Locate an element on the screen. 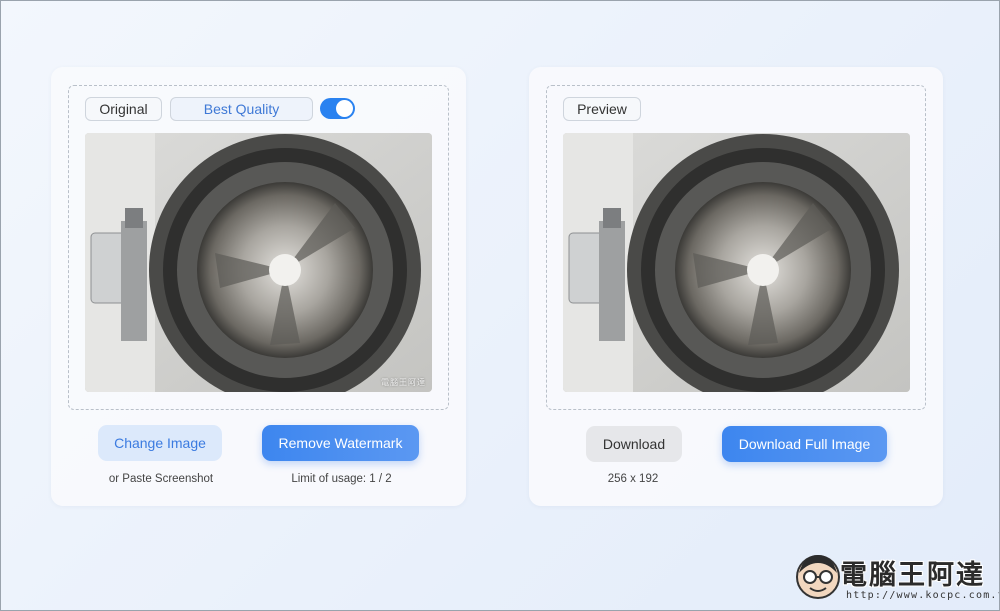  quality-toggle is located at coordinates (337, 108).